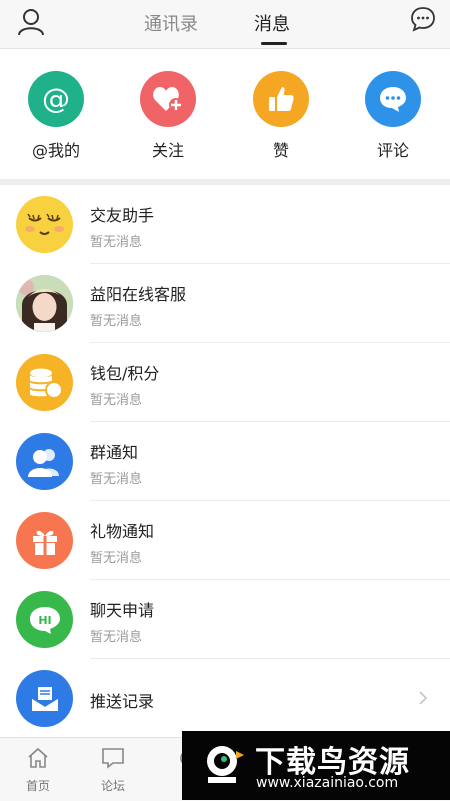 The image size is (450, 801). What do you see at coordinates (225, 764) in the screenshot?
I see `bird-logo-icon` at bounding box center [225, 764].